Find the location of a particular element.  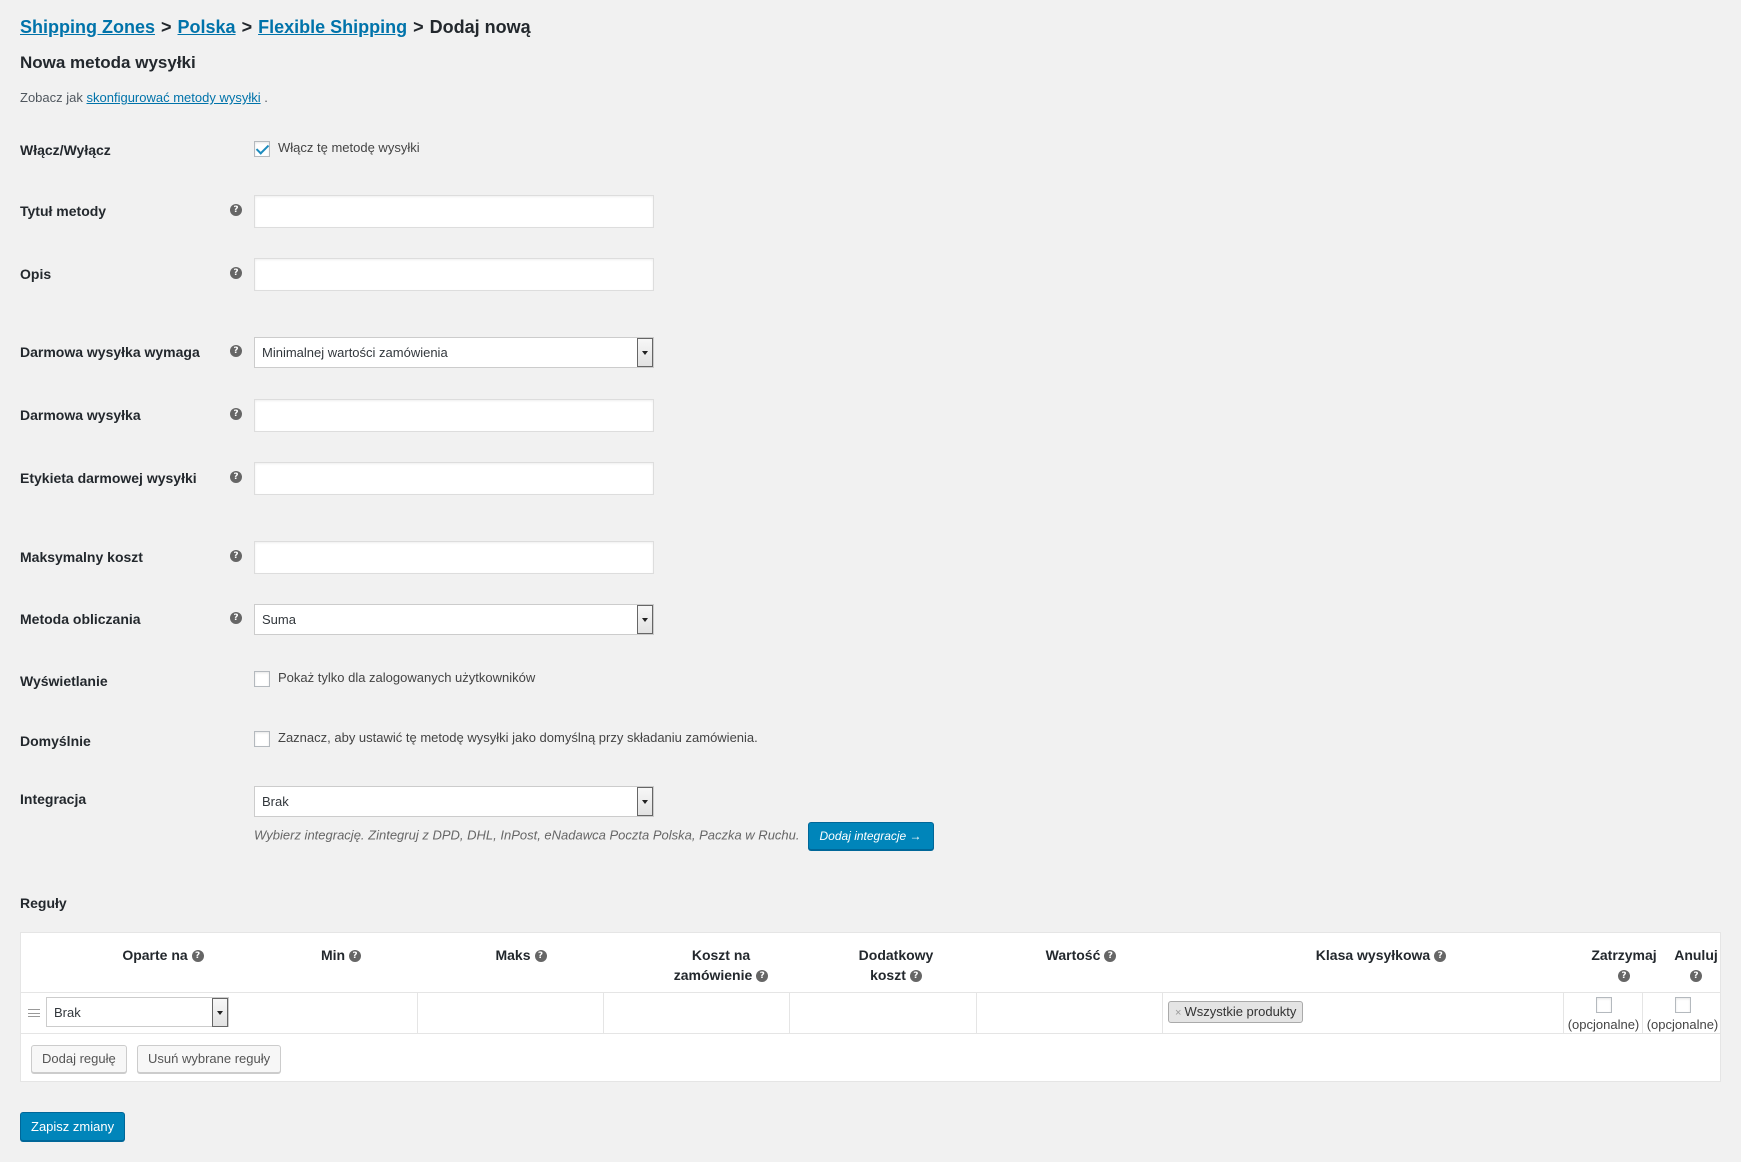

free-shipping-input is located at coordinates (454, 415).